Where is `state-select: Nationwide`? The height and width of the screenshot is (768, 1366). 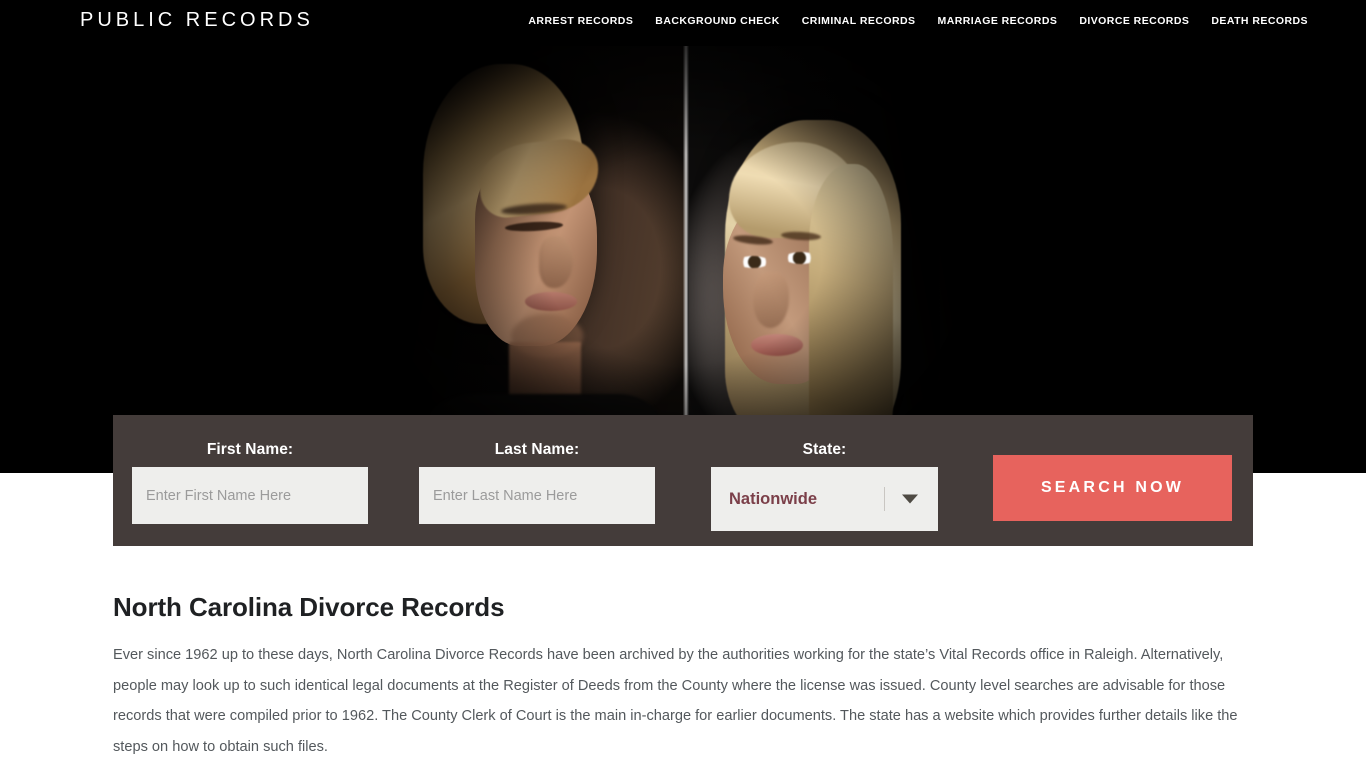 state-select: Nationwide is located at coordinates (824, 499).